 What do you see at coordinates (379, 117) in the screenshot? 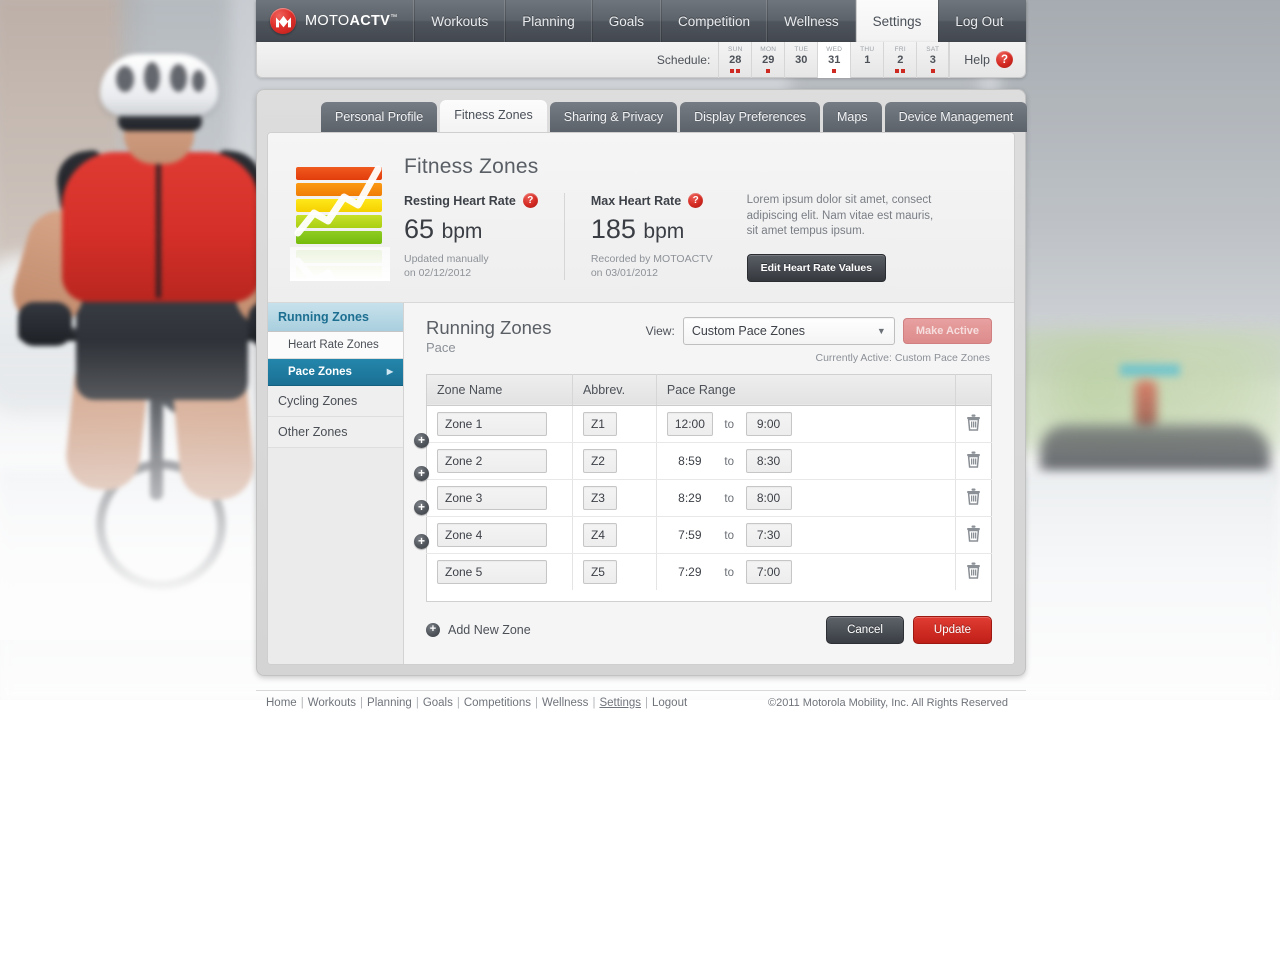
I see `tab-personal-profile: Personal Profile` at bounding box center [379, 117].